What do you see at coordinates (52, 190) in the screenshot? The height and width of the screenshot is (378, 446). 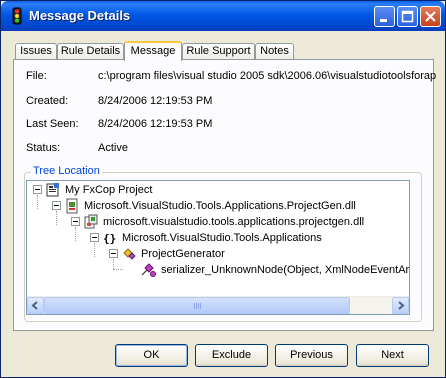 I see `project-icon` at bounding box center [52, 190].